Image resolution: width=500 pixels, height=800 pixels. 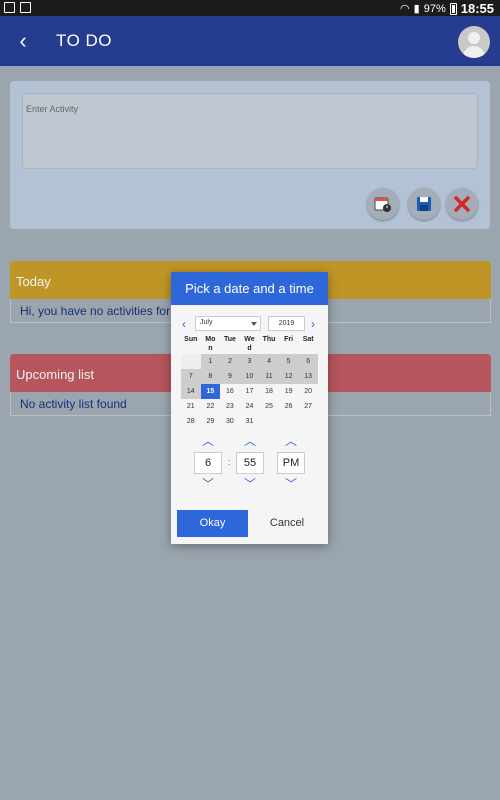 I want to click on calendar-day: 17, so click(x=250, y=391).